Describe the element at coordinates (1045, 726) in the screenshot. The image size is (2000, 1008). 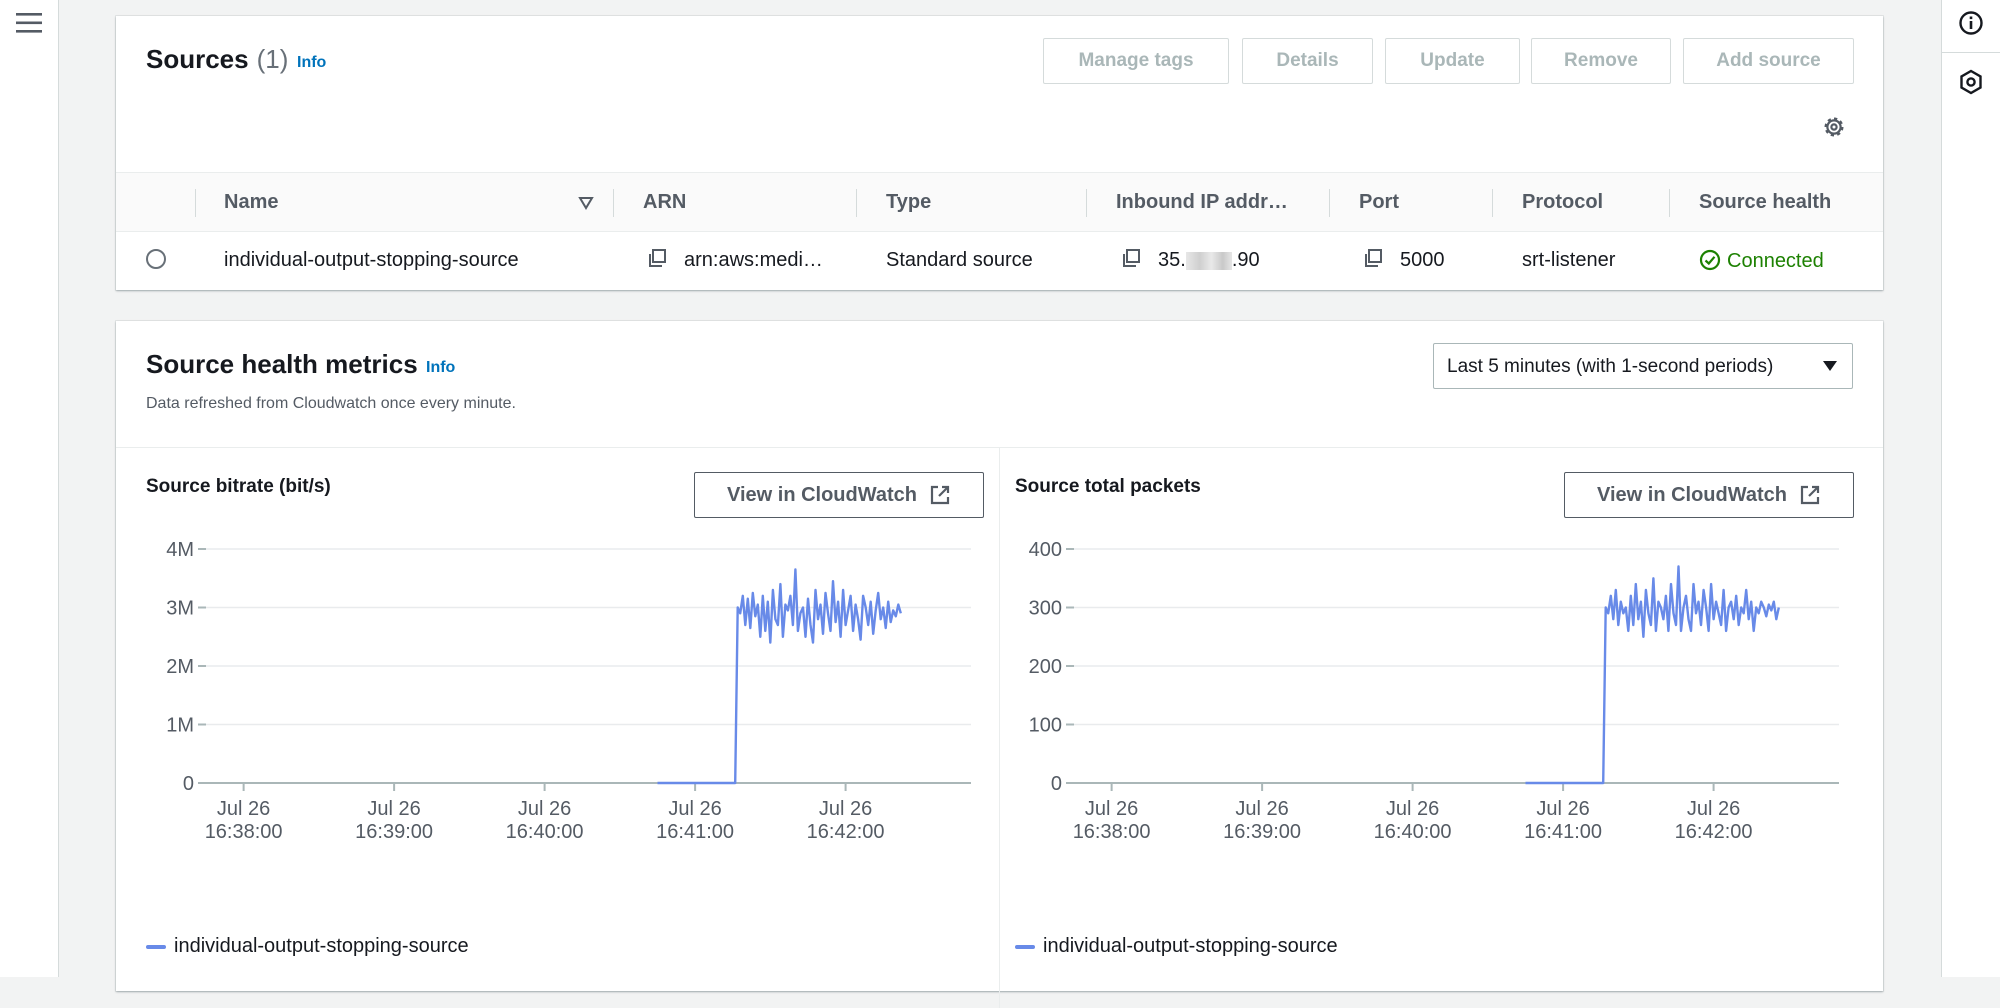
I see `y-tick-label: 100` at that location.